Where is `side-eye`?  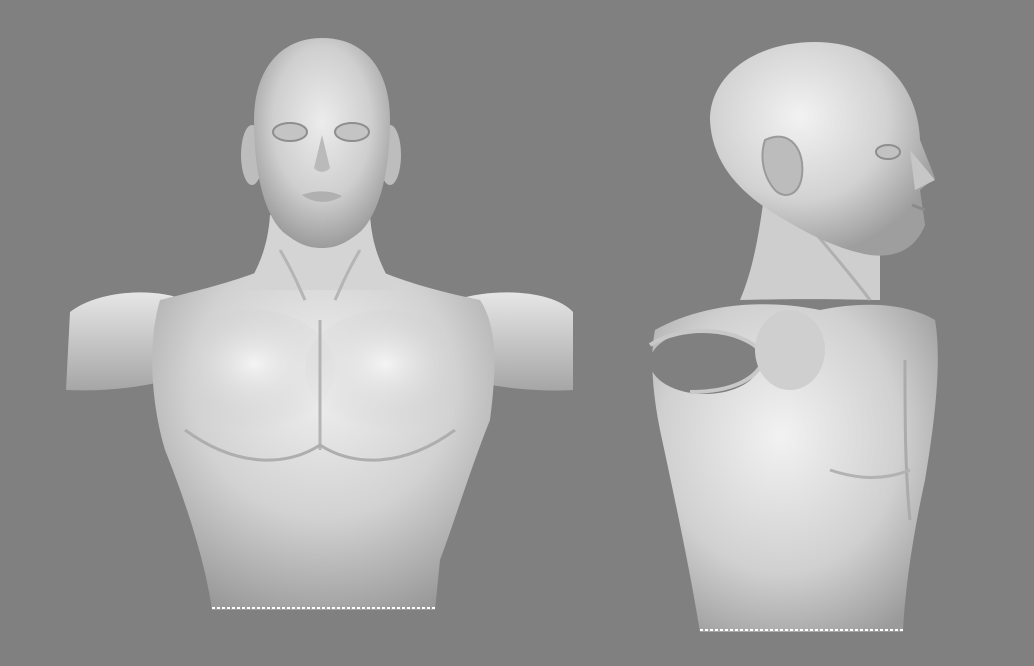
side-eye is located at coordinates (888, 152).